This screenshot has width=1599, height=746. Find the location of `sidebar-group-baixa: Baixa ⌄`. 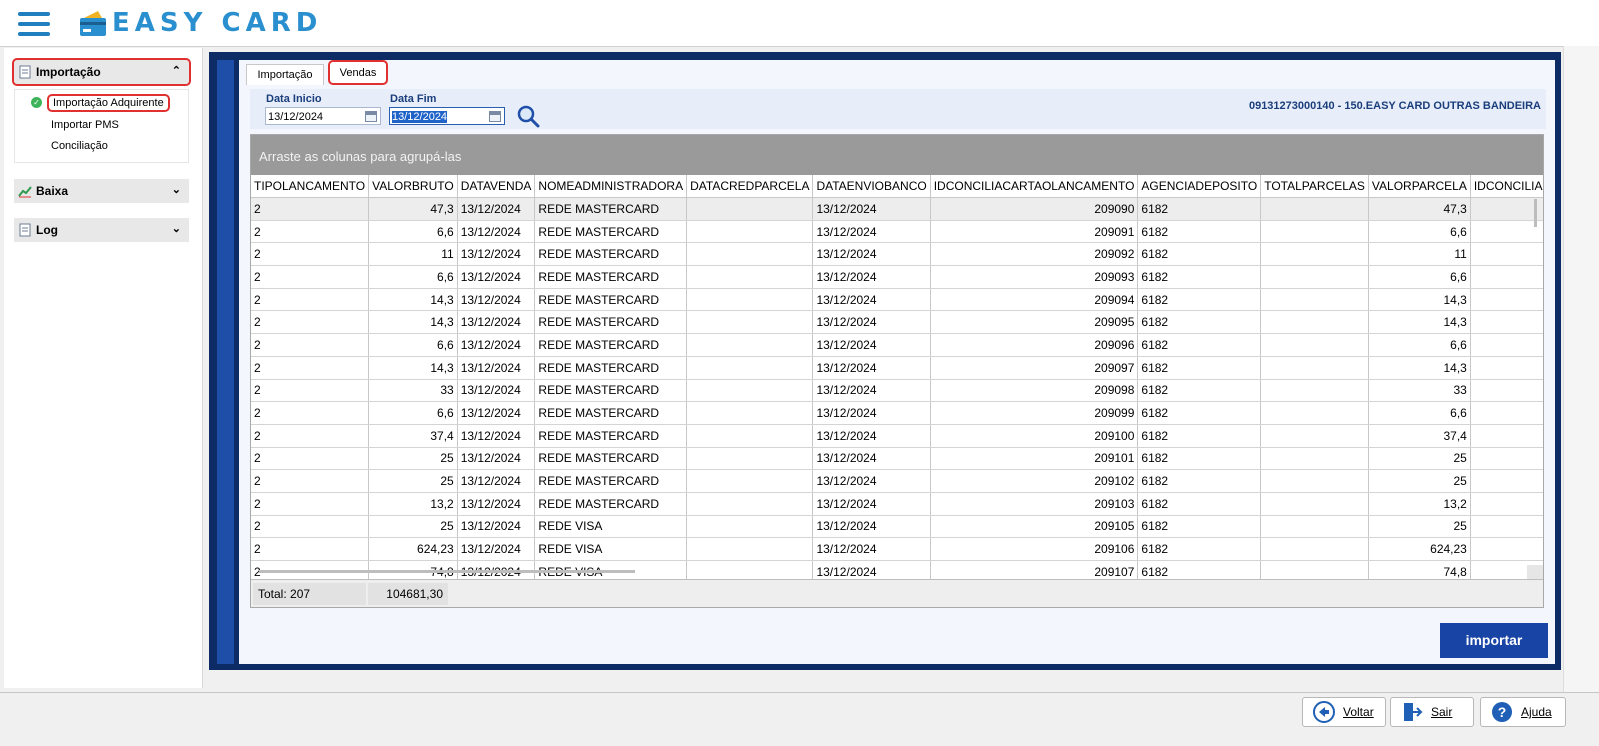

sidebar-group-baixa: Baixa ⌄ is located at coordinates (101, 191).